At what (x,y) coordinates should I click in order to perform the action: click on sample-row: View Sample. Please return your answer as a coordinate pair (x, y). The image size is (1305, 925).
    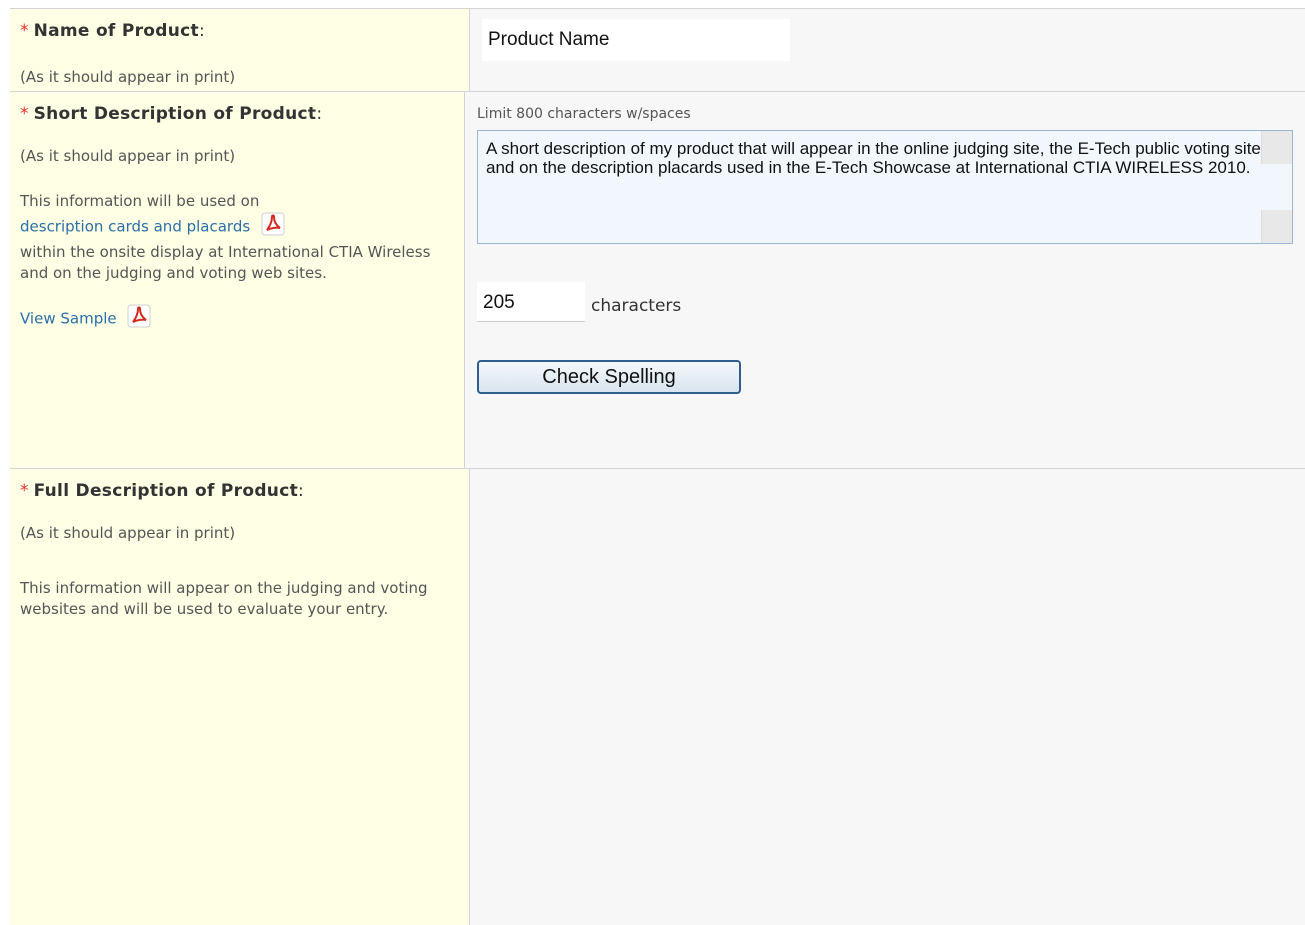
    Looking at the image, I should click on (237, 319).